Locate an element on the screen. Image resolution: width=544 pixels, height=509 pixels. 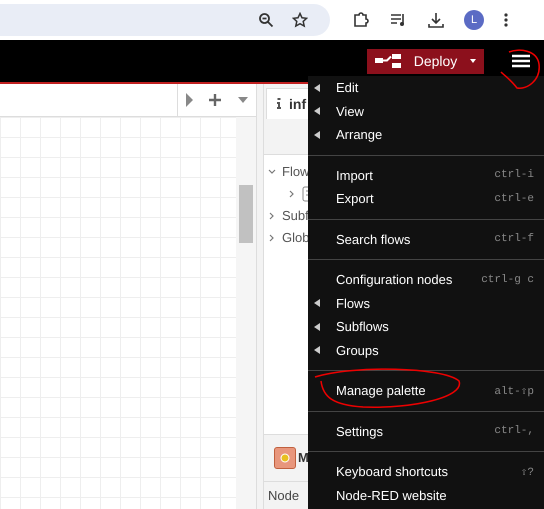
star-icon is located at coordinates (300, 20).